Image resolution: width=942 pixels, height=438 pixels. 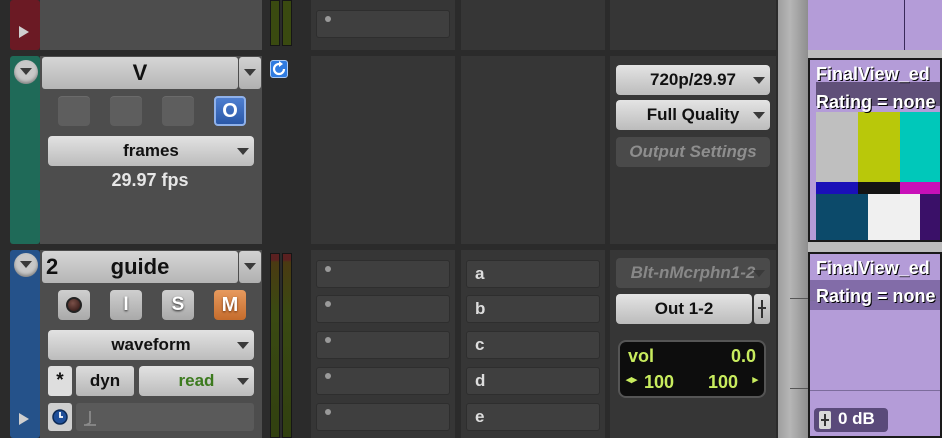 I want to click on inserts-column-video, so click(x=383, y=150).